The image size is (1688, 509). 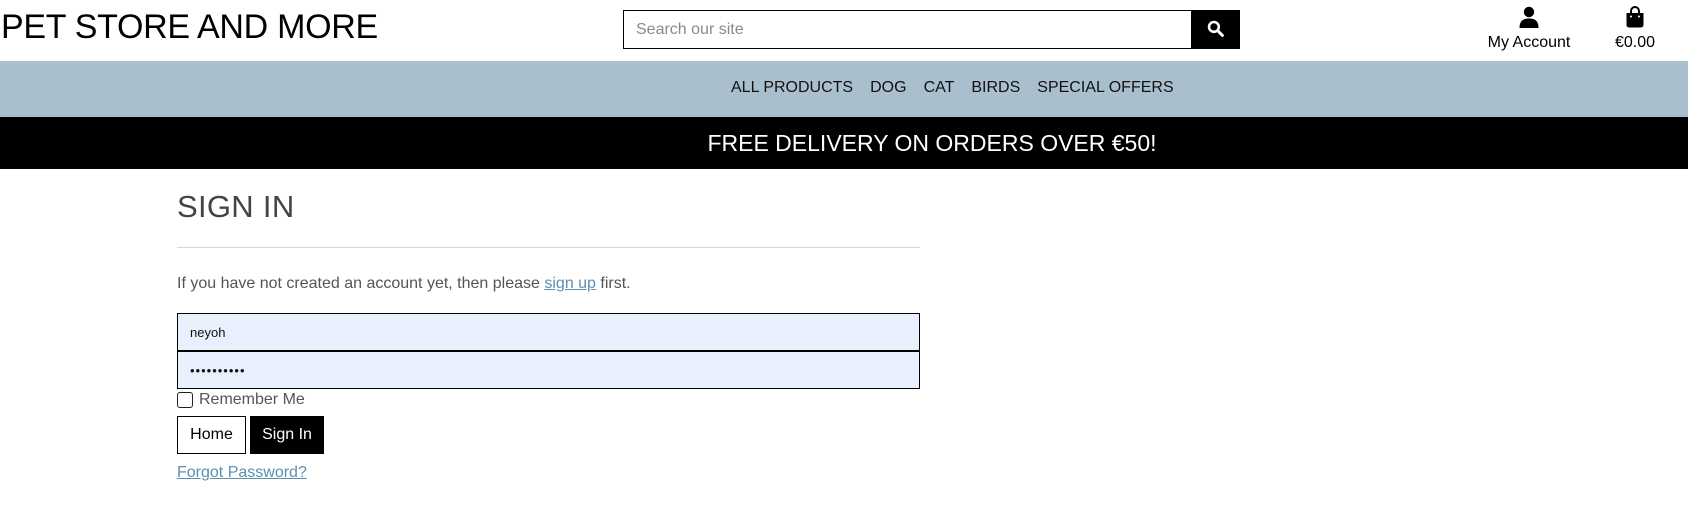 I want to click on remember-me: Remember Me, so click(x=241, y=400).